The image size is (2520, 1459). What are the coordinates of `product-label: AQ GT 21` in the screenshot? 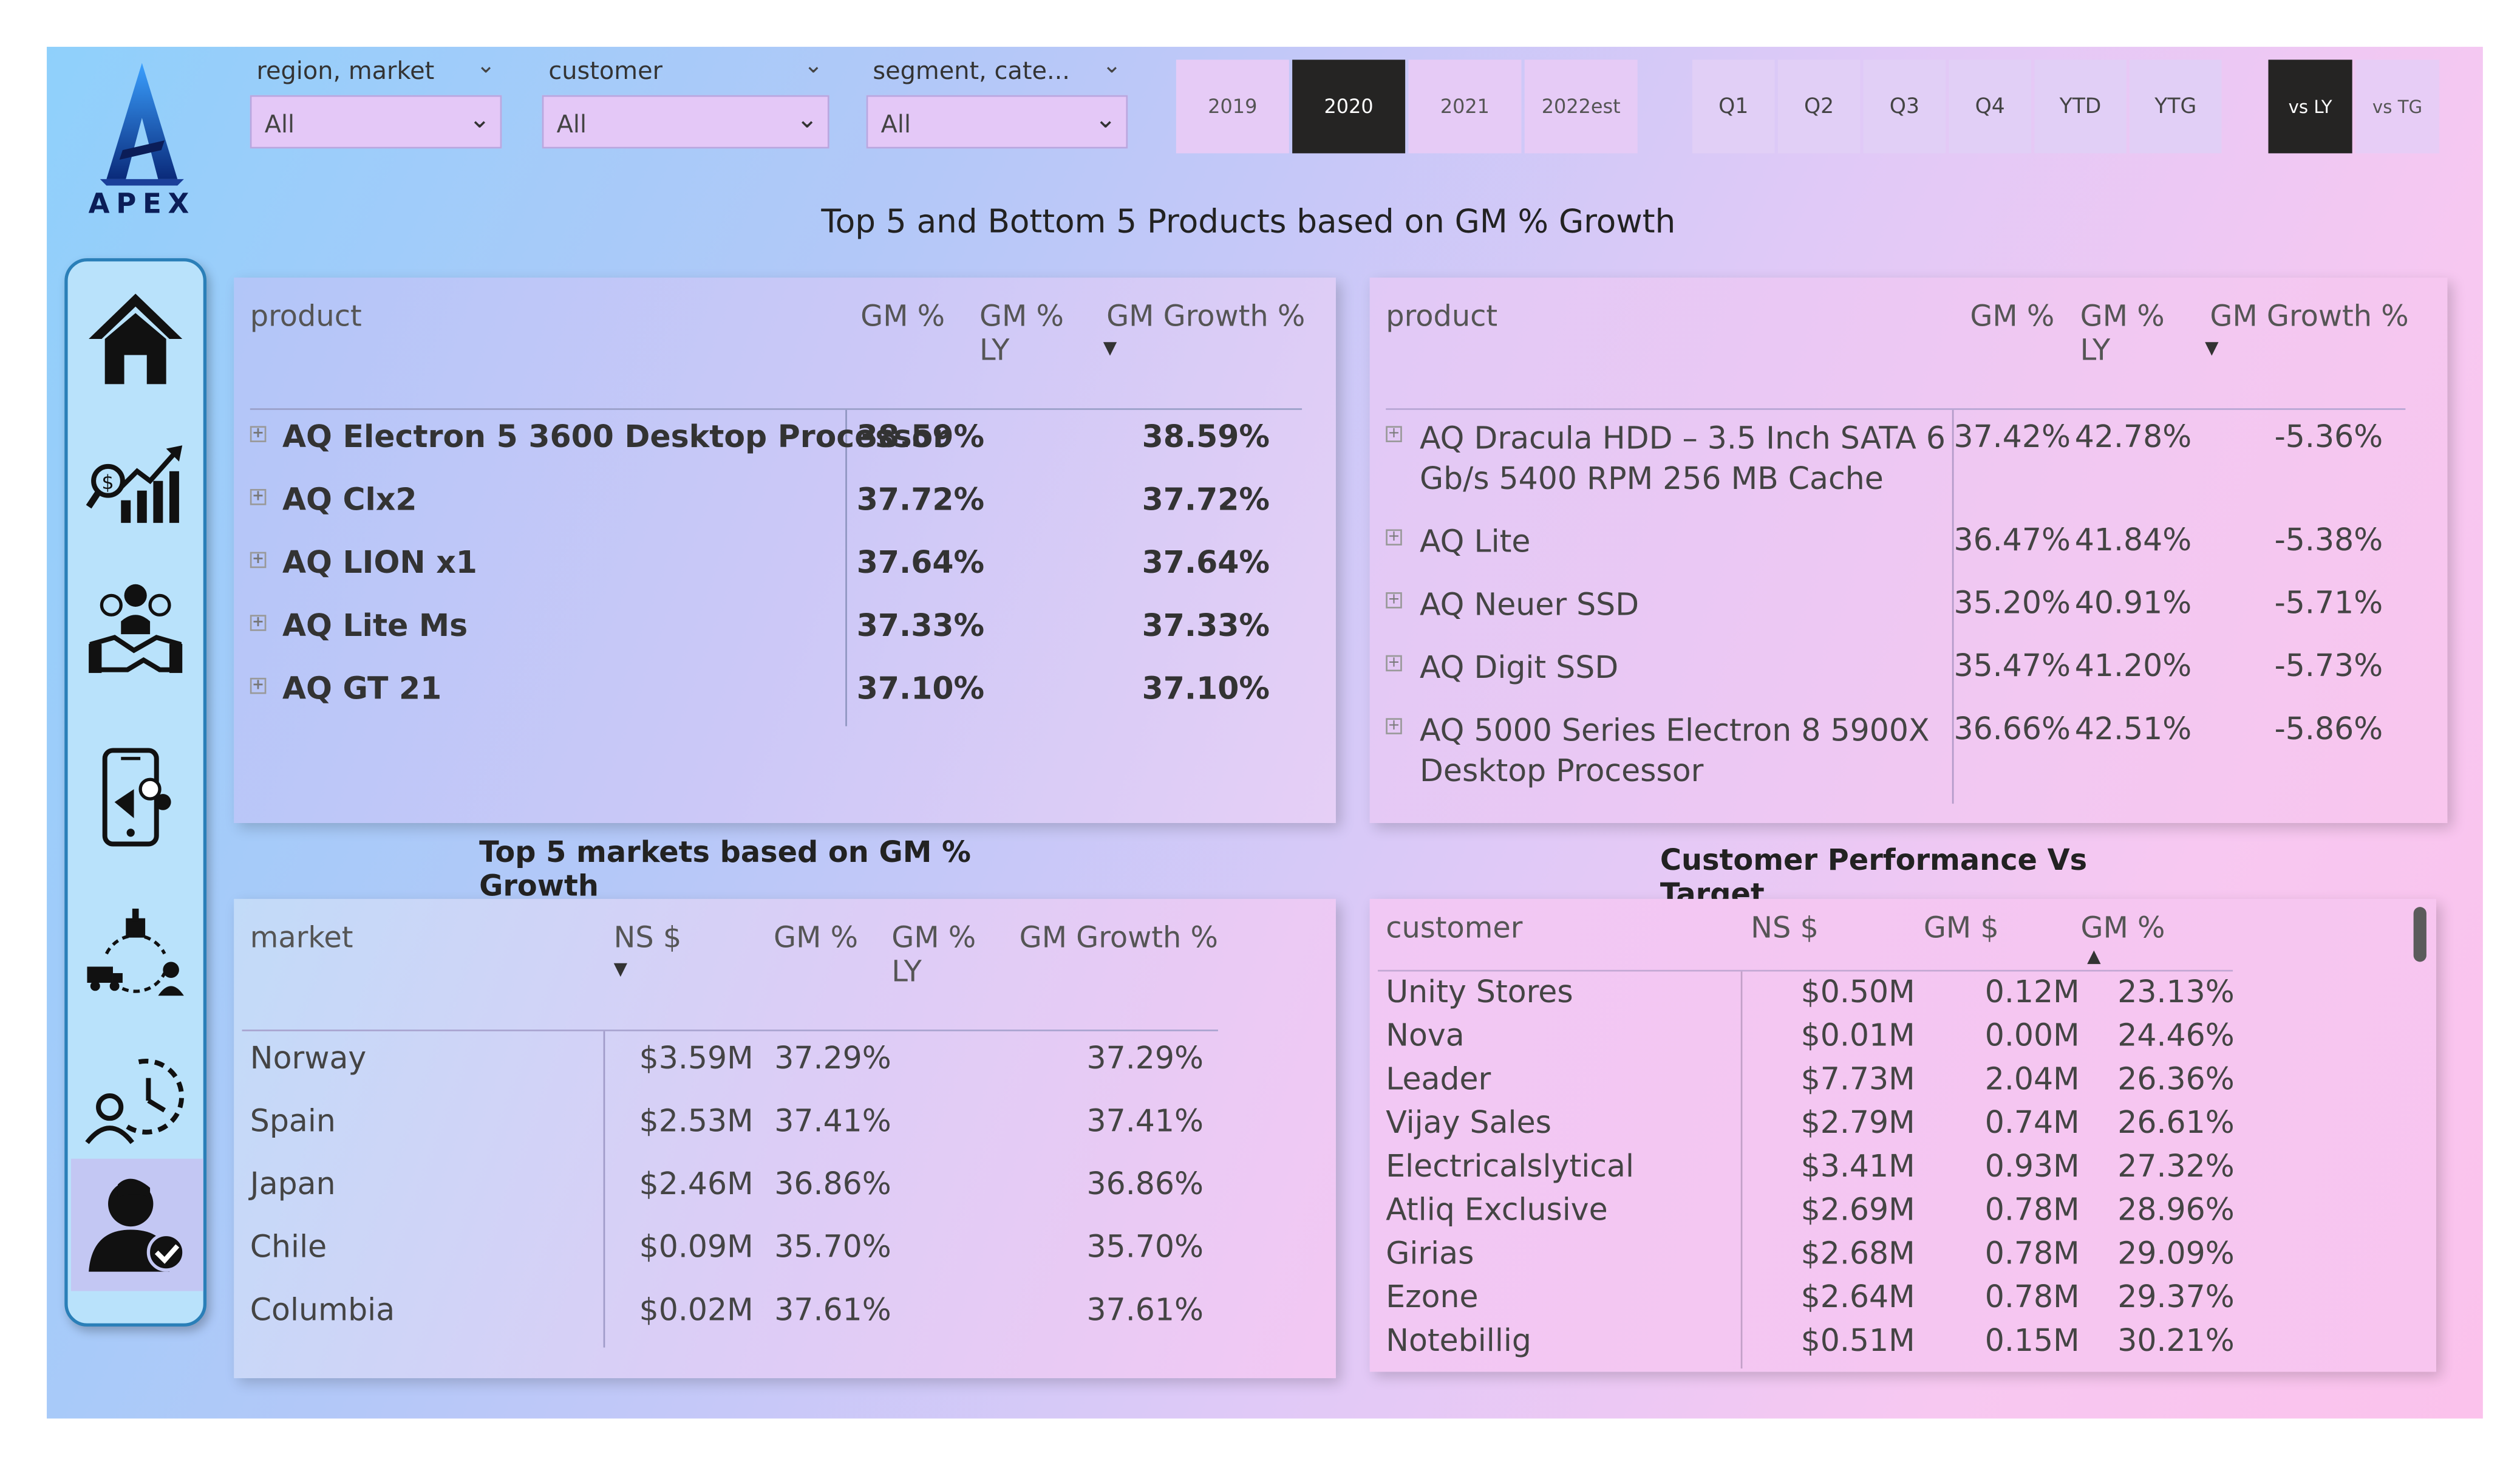 It's located at (362, 689).